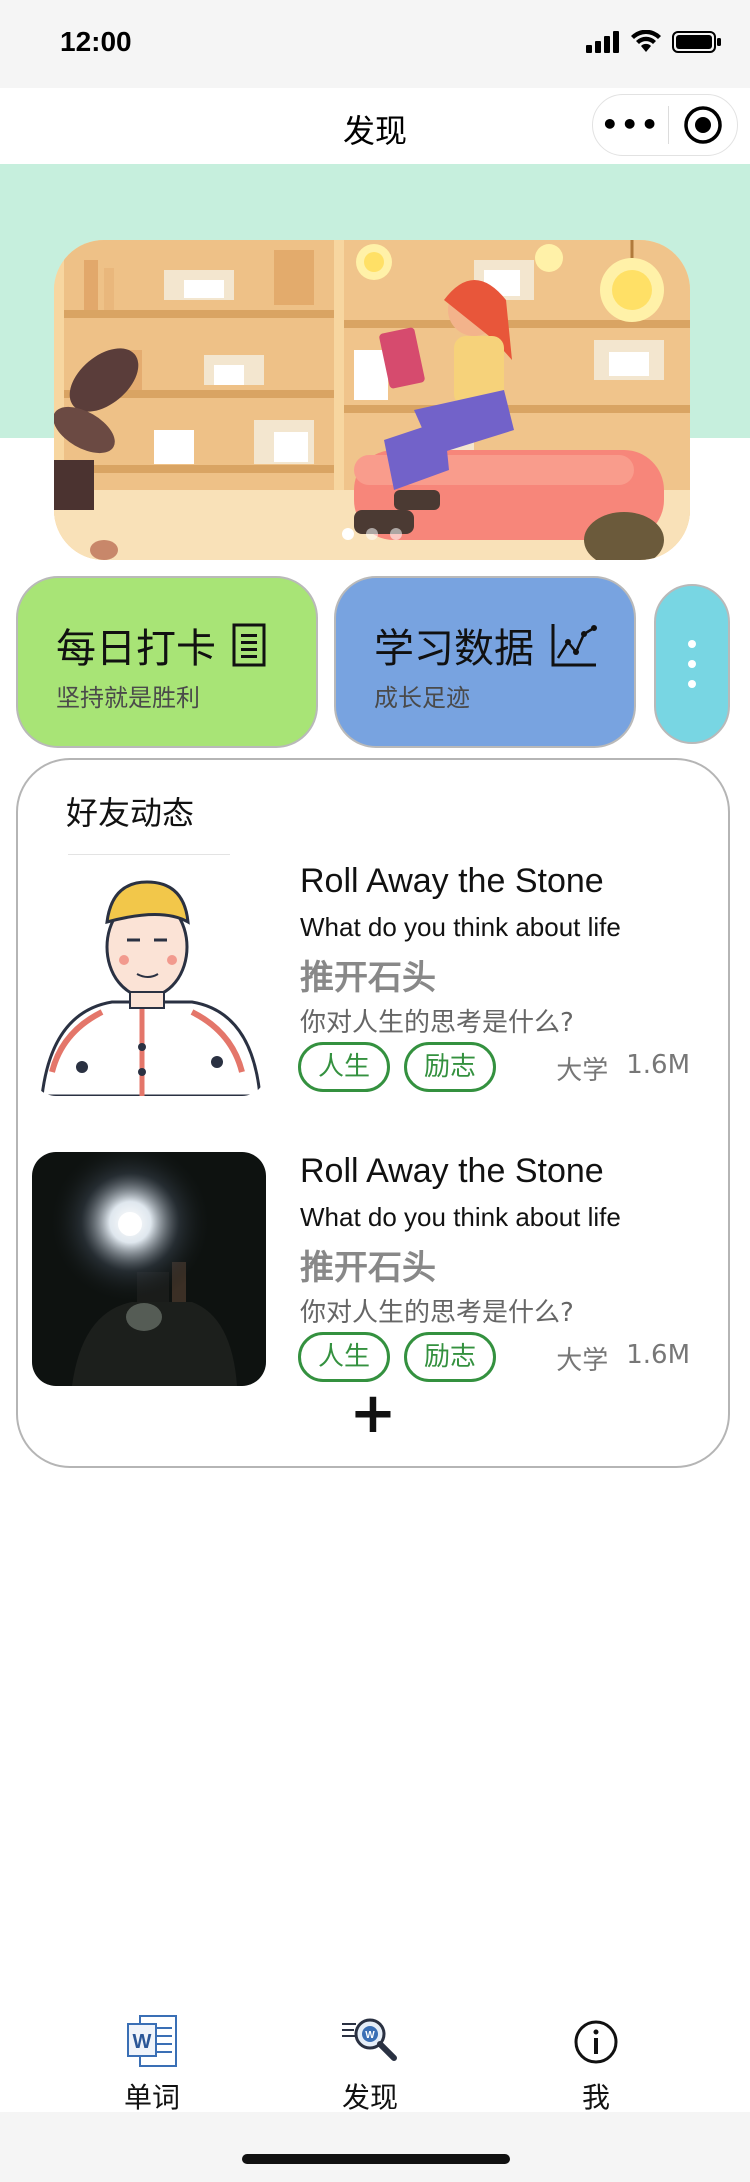 The image size is (750, 2182). What do you see at coordinates (696, 42) in the screenshot?
I see `battery-icon` at bounding box center [696, 42].